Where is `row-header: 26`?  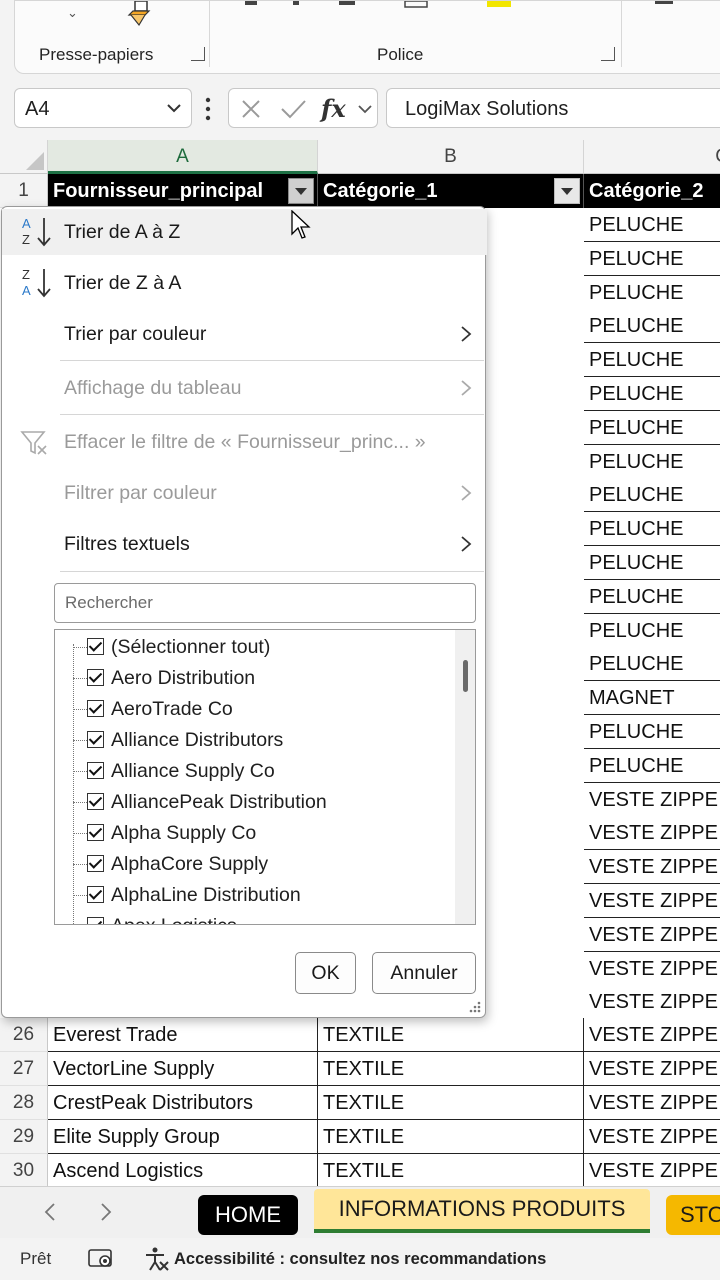
row-header: 26 is located at coordinates (24, 1035).